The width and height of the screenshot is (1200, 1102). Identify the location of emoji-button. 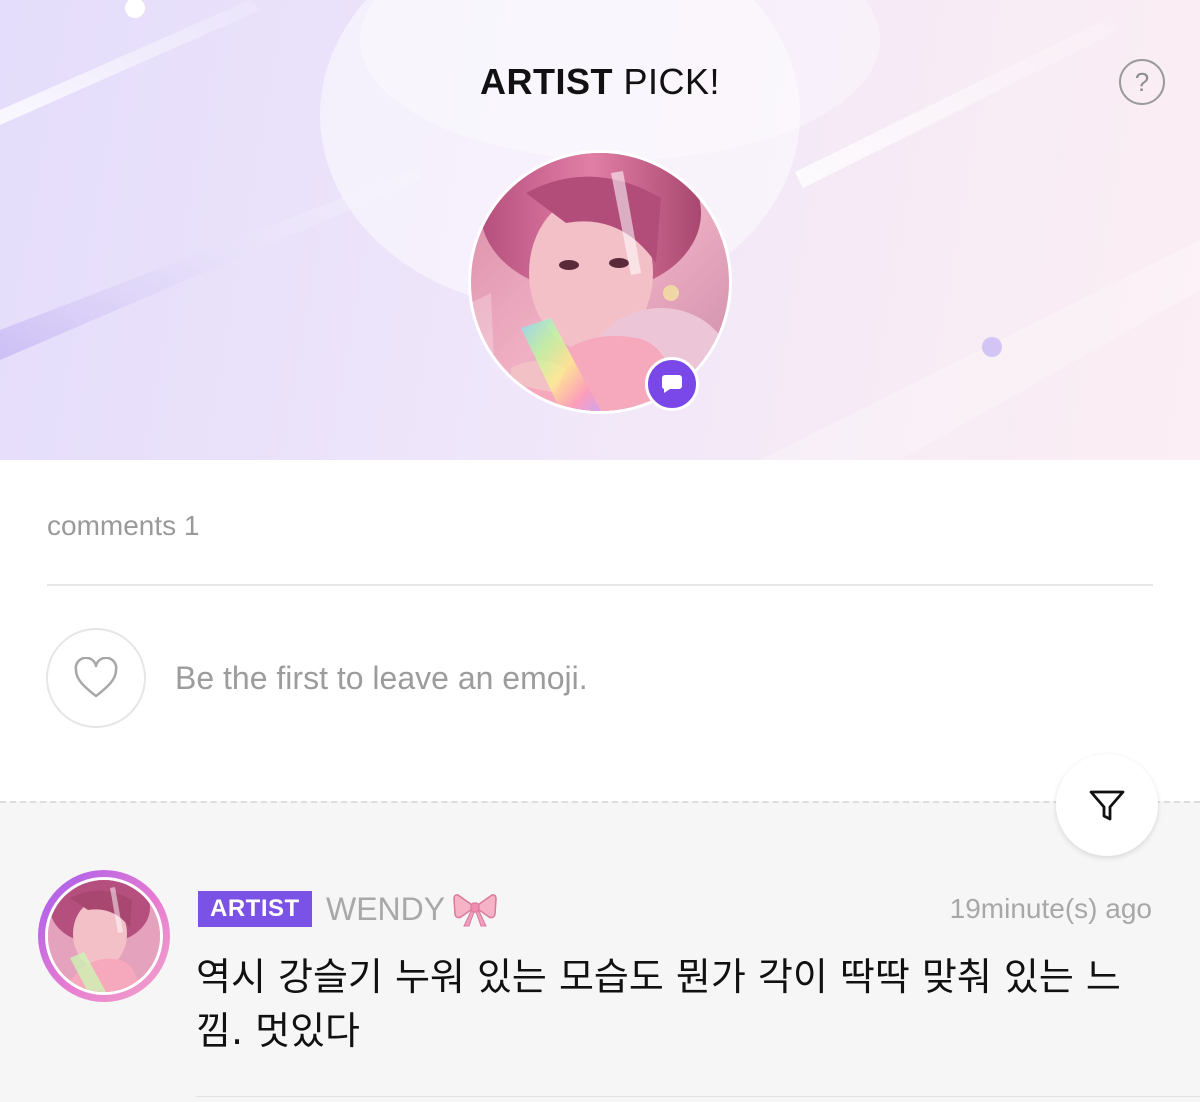
(96, 678).